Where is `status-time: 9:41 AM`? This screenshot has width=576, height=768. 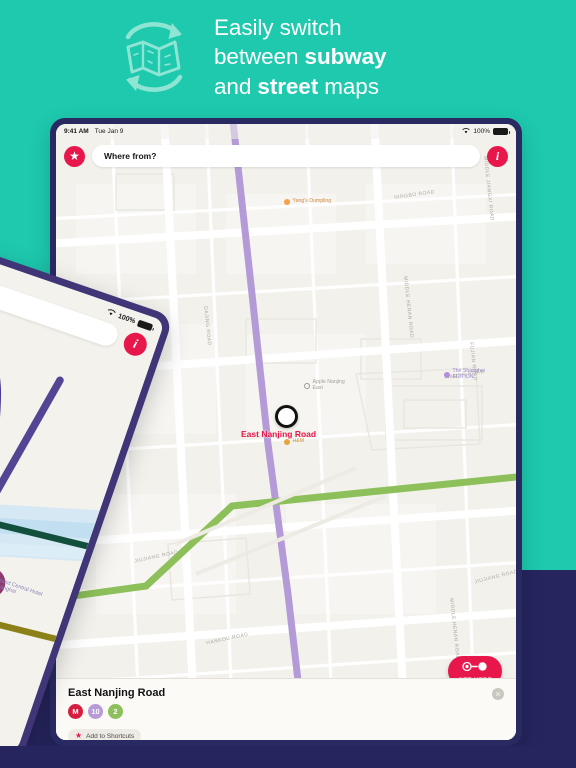
status-time: 9:41 AM is located at coordinates (76, 131).